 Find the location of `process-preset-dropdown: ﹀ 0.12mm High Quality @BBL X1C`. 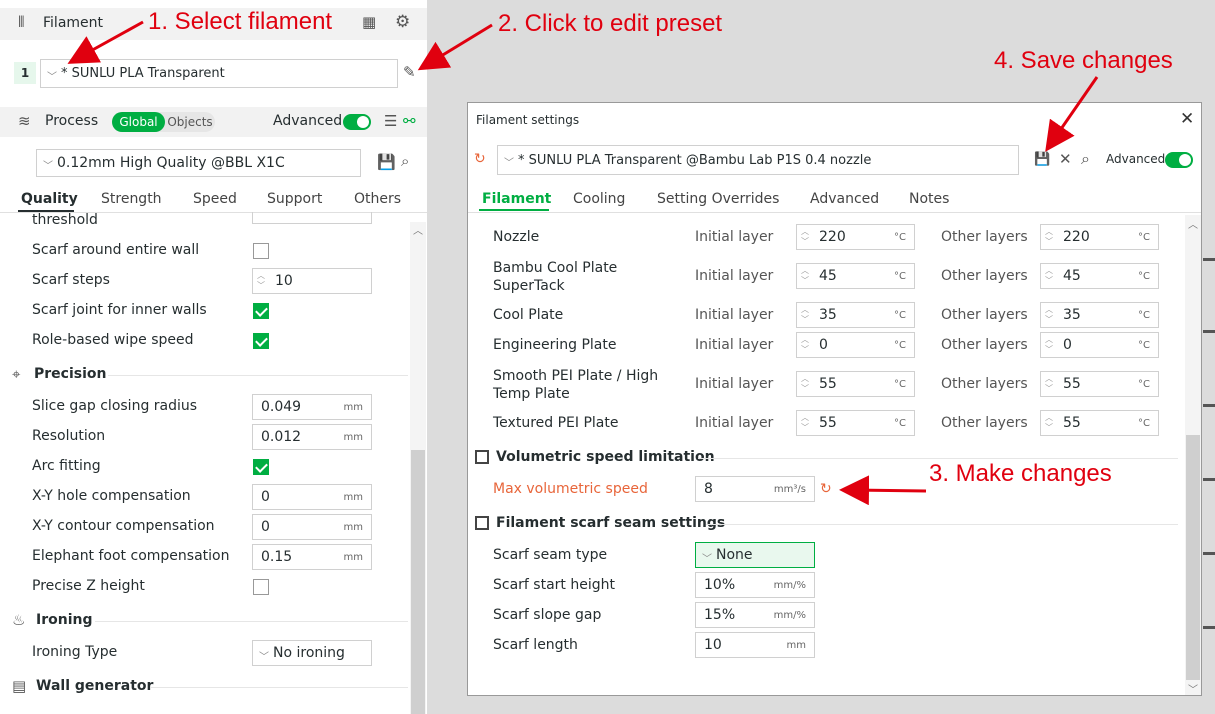

process-preset-dropdown: ﹀ 0.12mm High Quality @BBL X1C is located at coordinates (198, 163).